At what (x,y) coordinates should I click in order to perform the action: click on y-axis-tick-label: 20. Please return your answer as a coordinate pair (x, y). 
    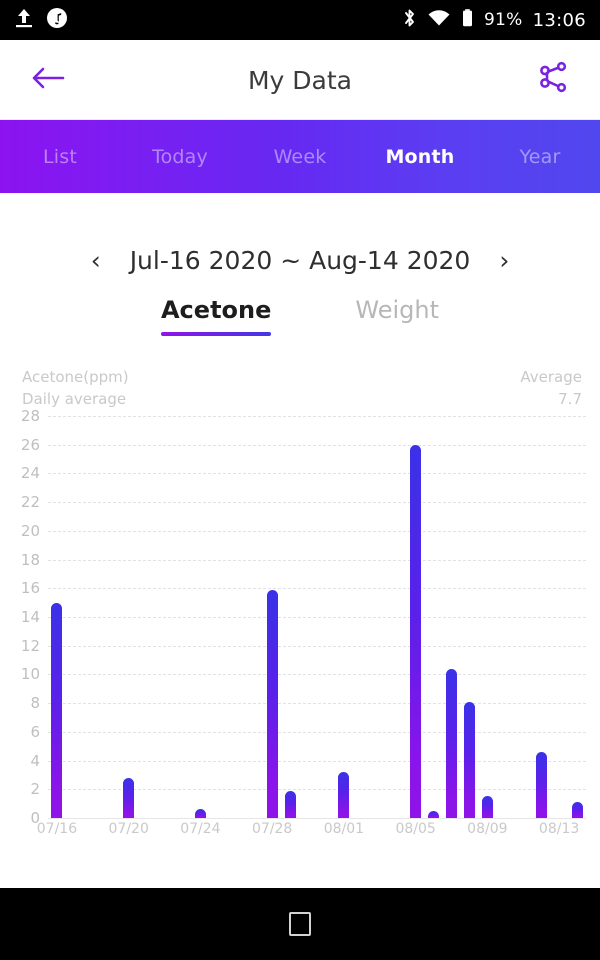
    Looking at the image, I should click on (30, 530).